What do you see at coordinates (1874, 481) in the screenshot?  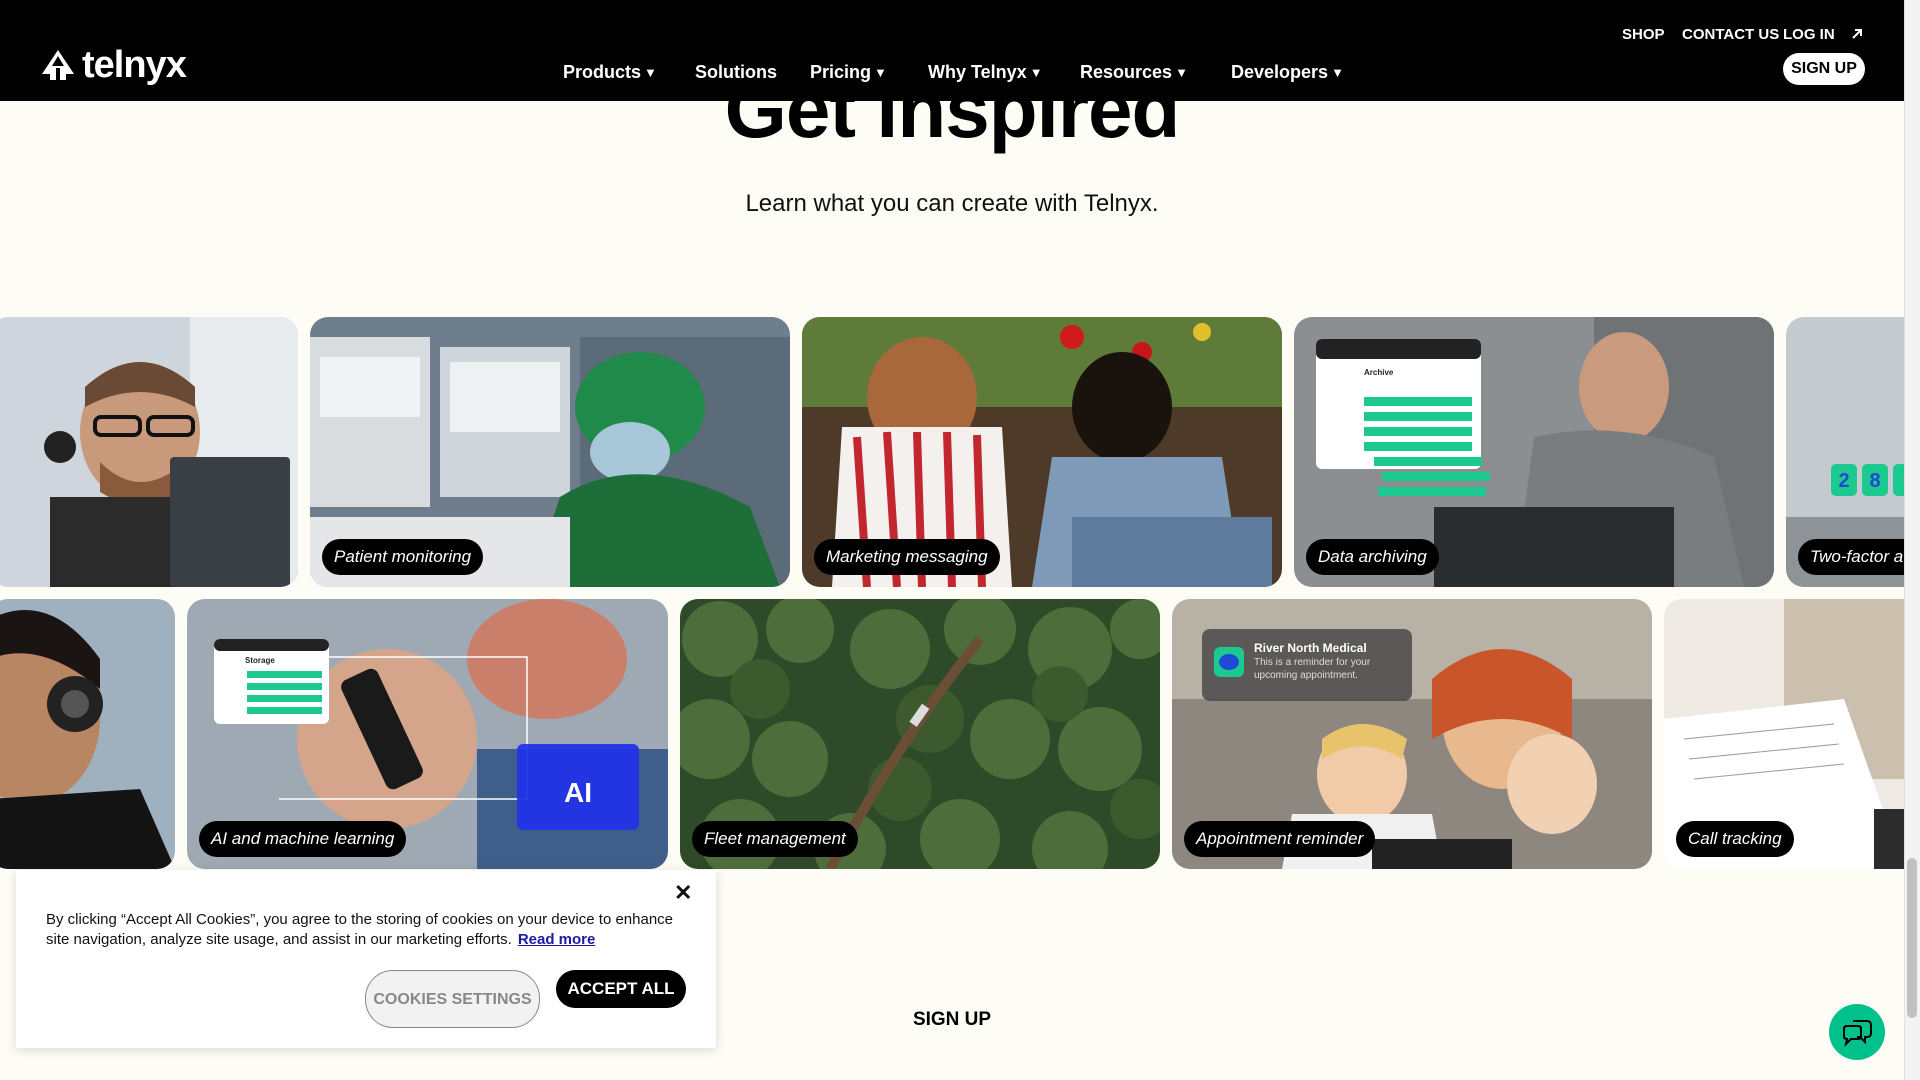 I see `svg-text: 8` at bounding box center [1874, 481].